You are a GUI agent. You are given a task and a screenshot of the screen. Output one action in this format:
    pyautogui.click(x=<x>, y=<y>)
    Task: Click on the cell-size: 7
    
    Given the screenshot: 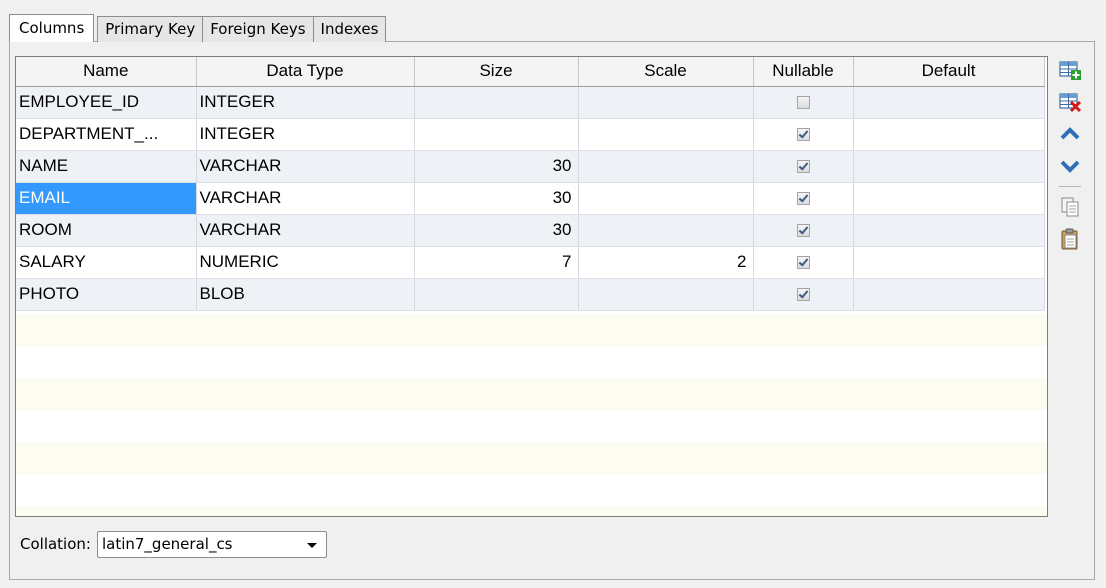 What is the action you would take?
    pyautogui.click(x=496, y=262)
    